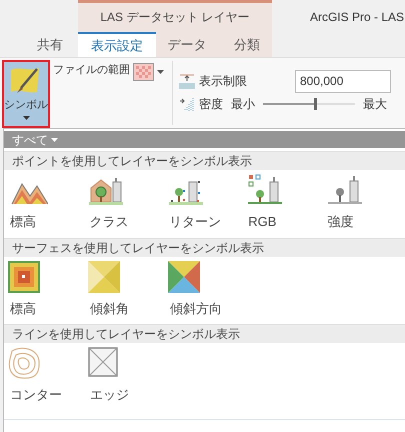  I want to click on slider-thumb, so click(315, 104).